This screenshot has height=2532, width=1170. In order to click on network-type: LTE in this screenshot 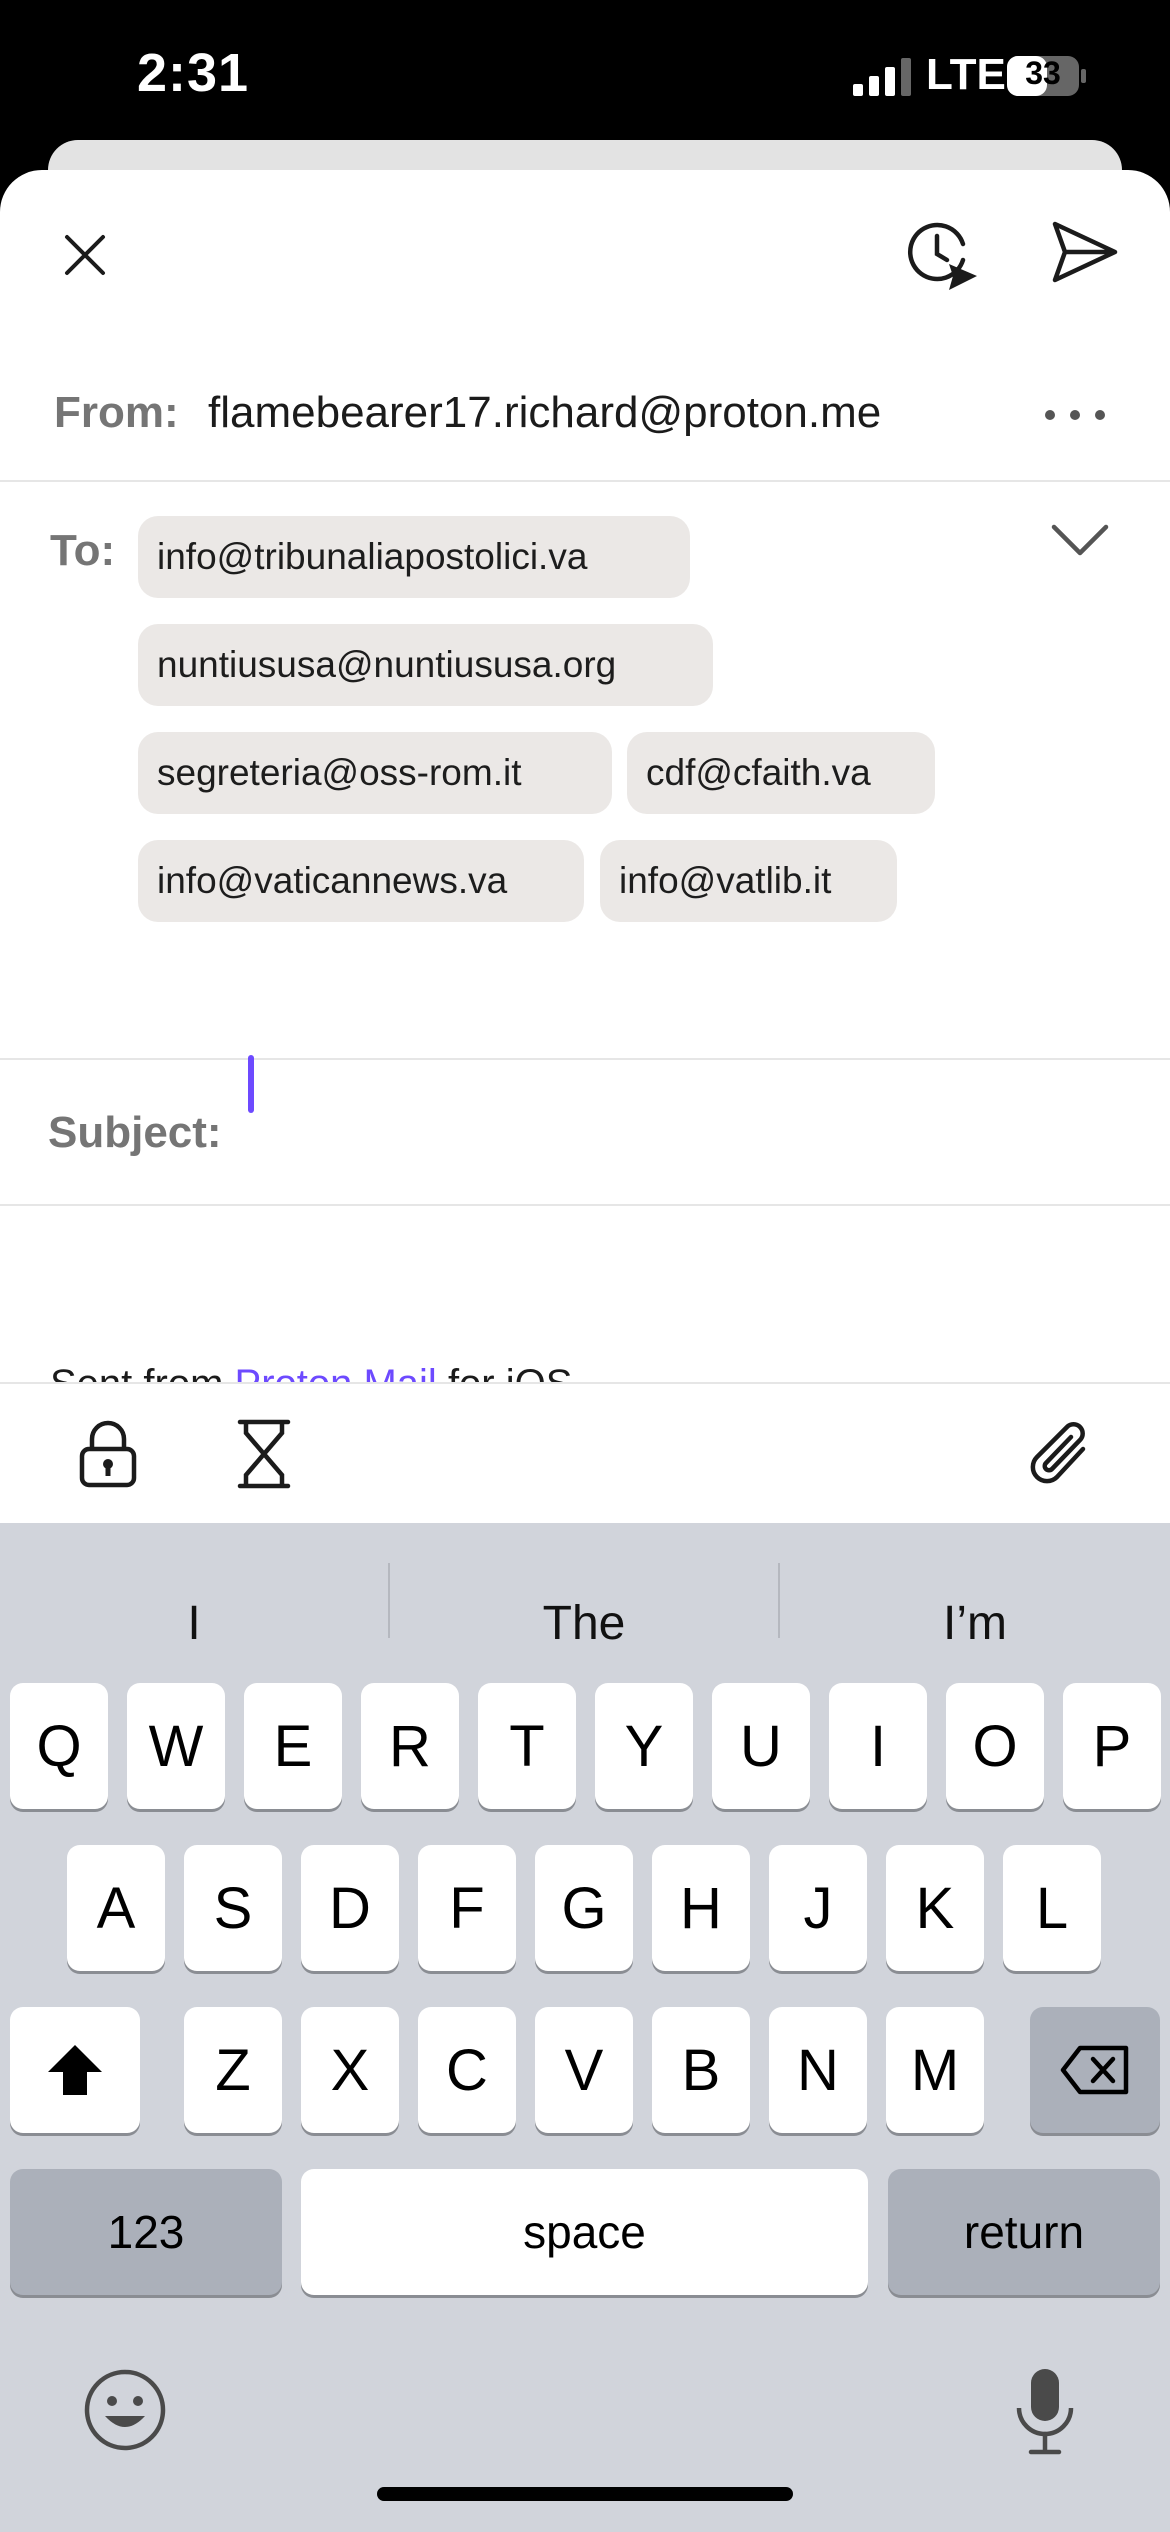, I will do `click(966, 74)`.